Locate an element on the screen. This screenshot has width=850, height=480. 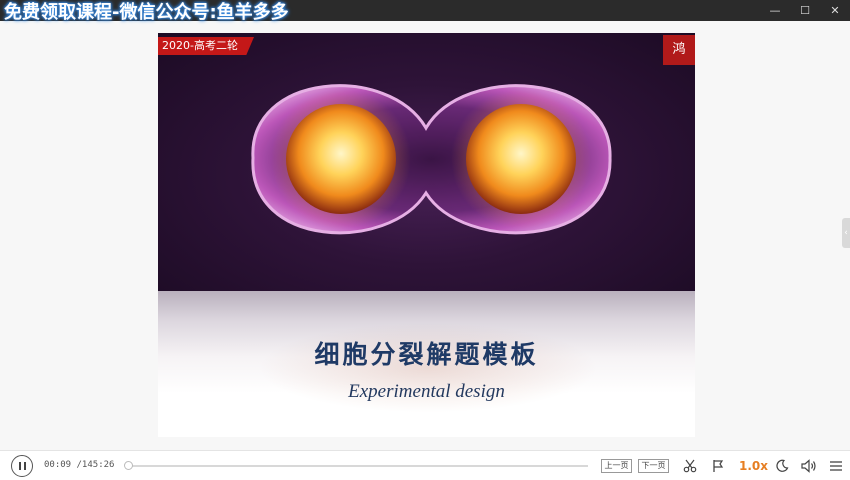
seal-logo: 鸿 is located at coordinates (679, 50).